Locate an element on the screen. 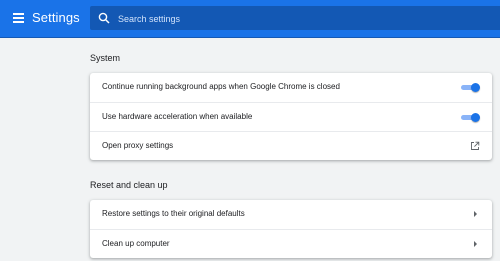  page-title: Settings is located at coordinates (56, 17).